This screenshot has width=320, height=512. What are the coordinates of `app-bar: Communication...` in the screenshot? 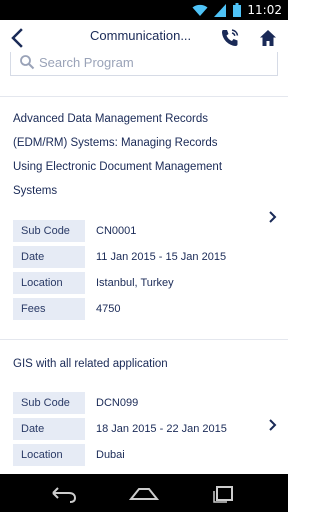 It's located at (144, 38).